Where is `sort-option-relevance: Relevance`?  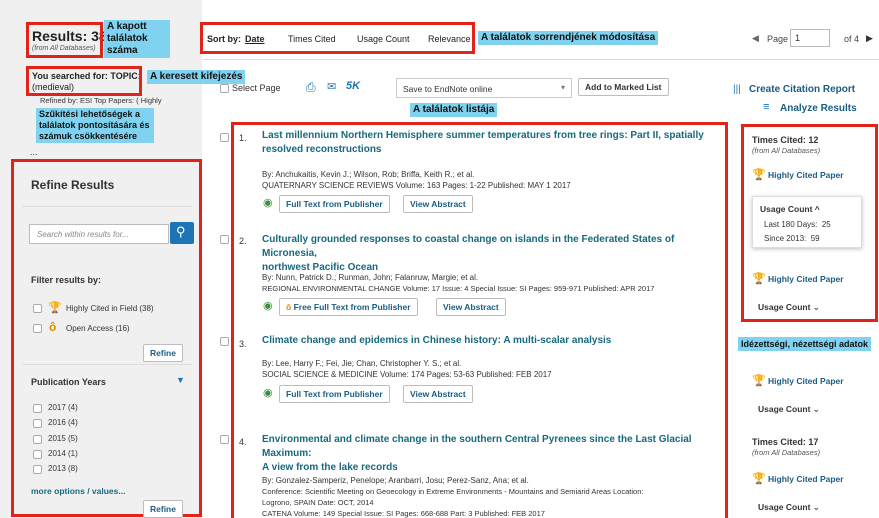
sort-option-relevance: Relevance is located at coordinates (449, 39).